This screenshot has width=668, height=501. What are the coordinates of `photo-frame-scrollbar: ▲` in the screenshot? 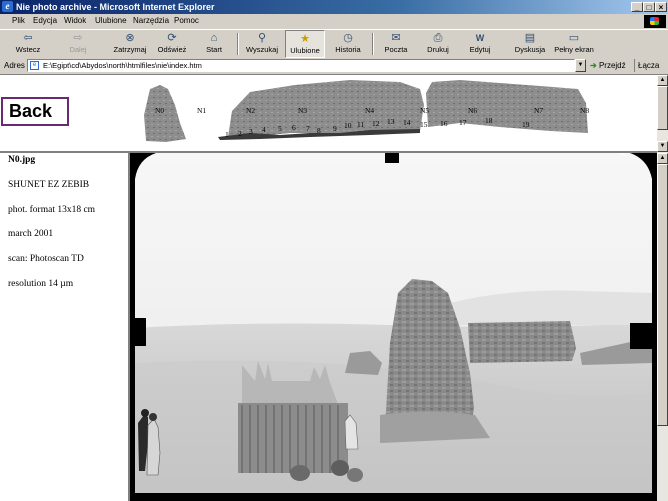 It's located at (662, 327).